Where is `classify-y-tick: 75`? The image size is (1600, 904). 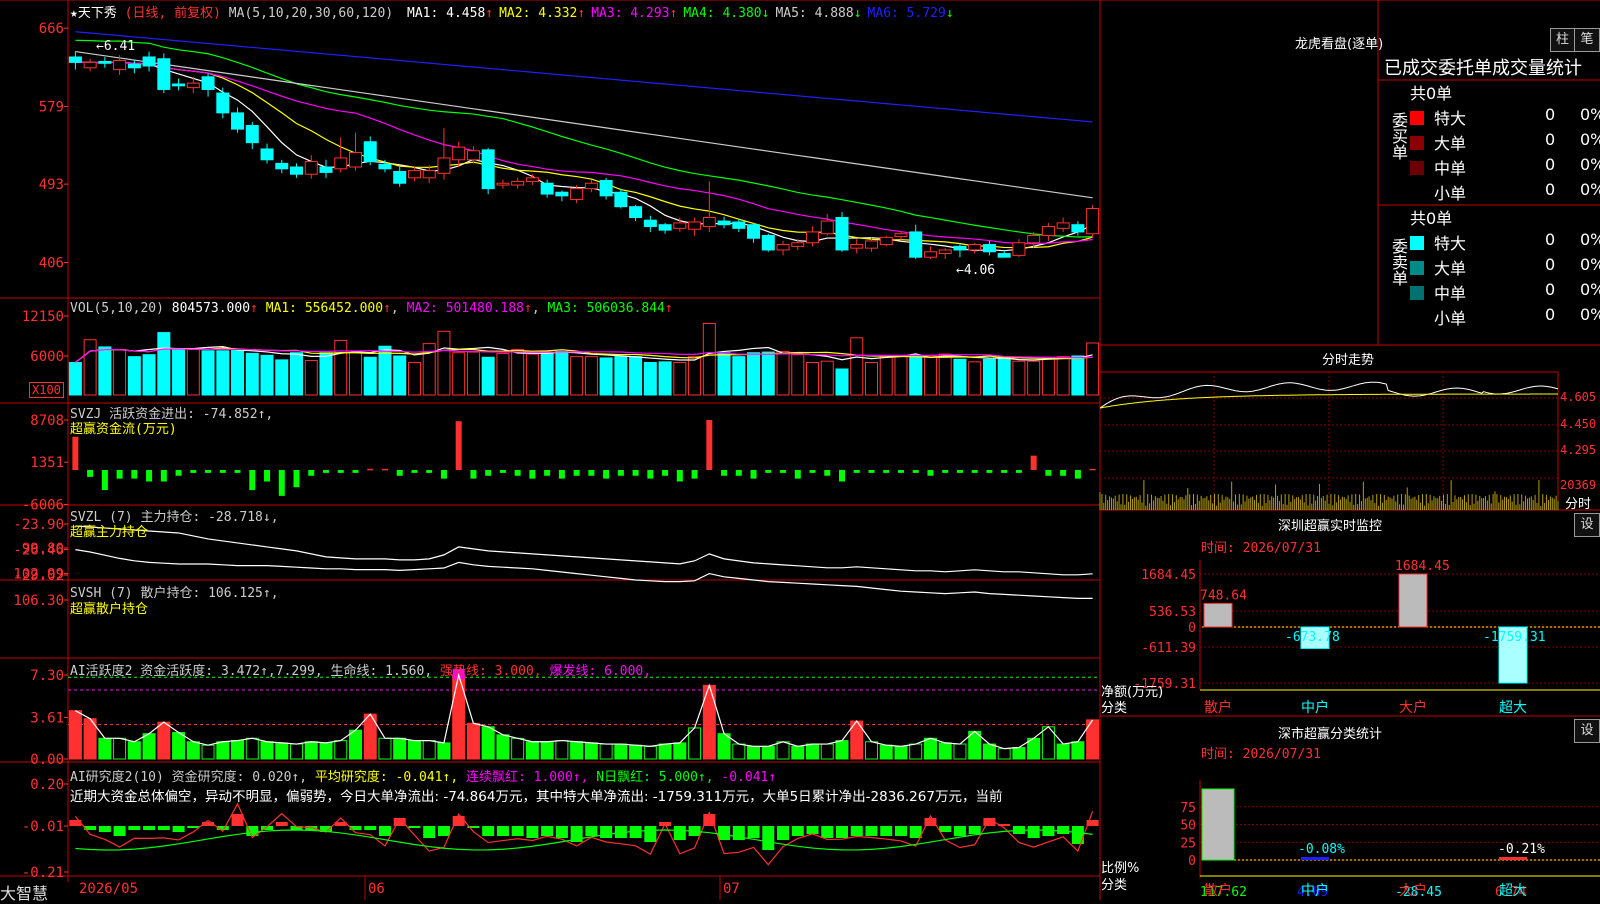 classify-y-tick: 75 is located at coordinates (1188, 808).